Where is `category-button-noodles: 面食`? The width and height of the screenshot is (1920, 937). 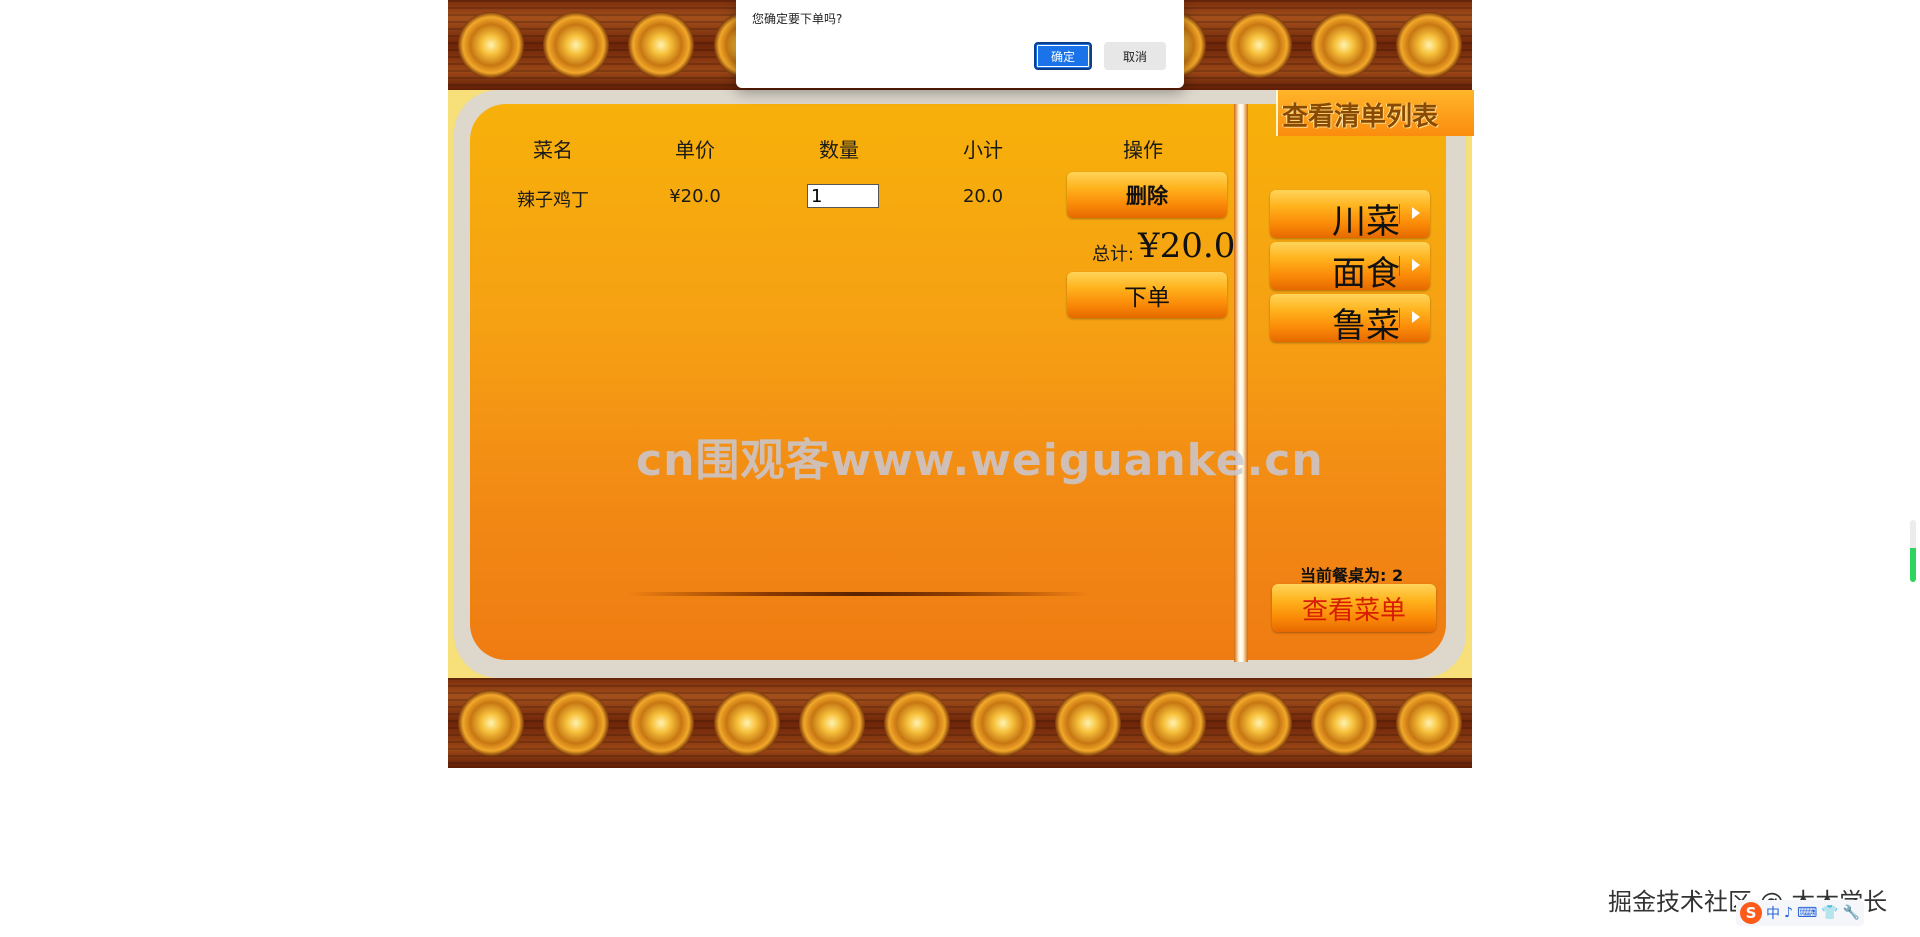
category-button-noodles: 面食 is located at coordinates (1350, 268).